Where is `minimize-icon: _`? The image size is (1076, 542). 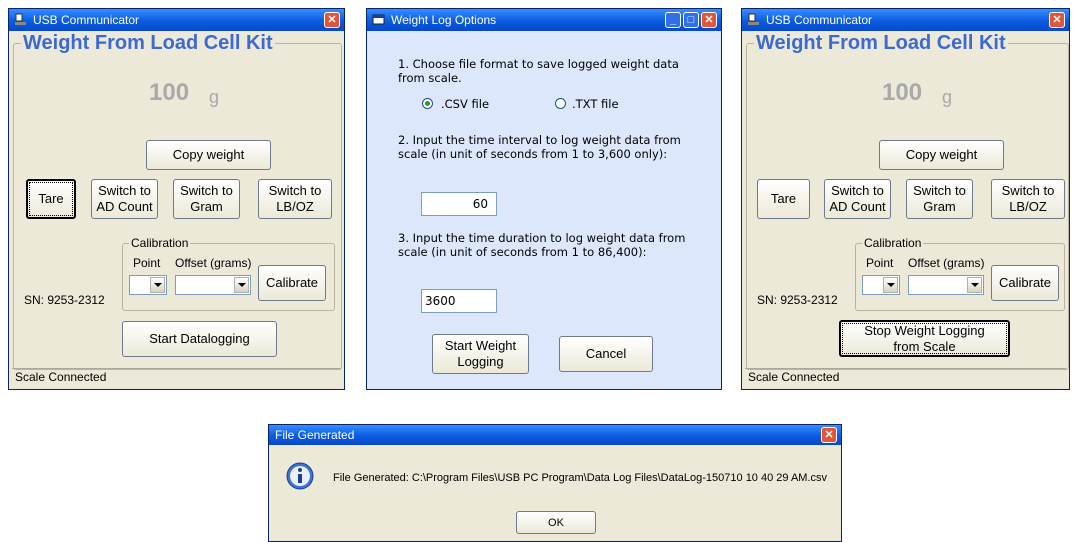
minimize-icon: _ is located at coordinates (673, 20).